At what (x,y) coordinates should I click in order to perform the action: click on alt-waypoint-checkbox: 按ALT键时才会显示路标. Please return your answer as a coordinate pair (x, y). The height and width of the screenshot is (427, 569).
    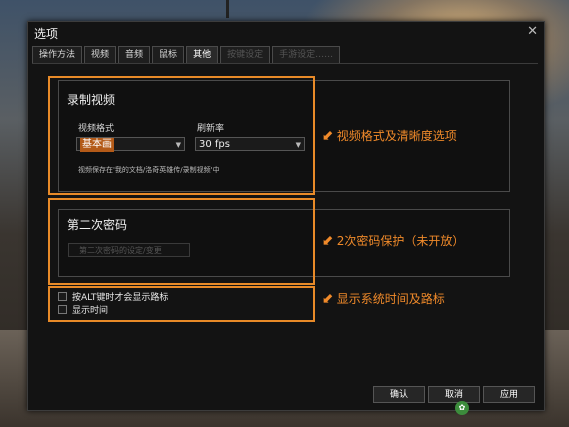
    Looking at the image, I should click on (113, 296).